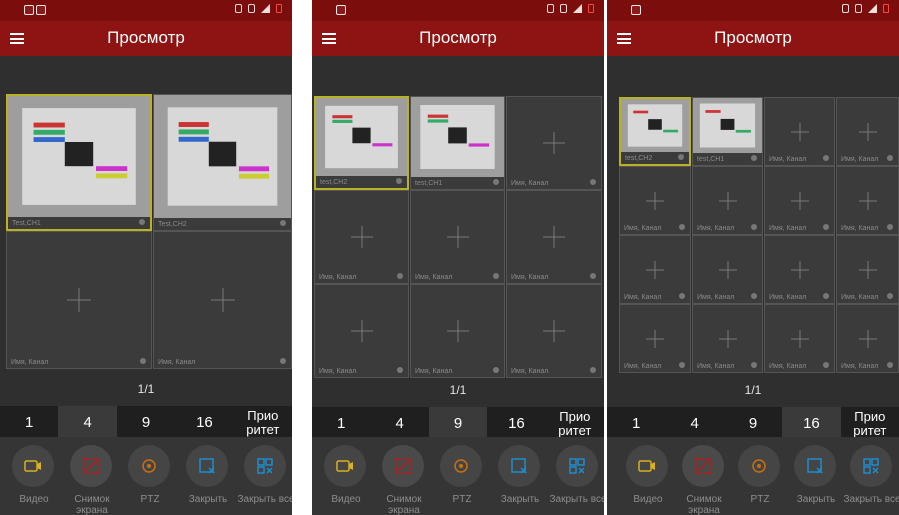 The width and height of the screenshot is (899, 515). I want to click on ptz-icon, so click(759, 466).